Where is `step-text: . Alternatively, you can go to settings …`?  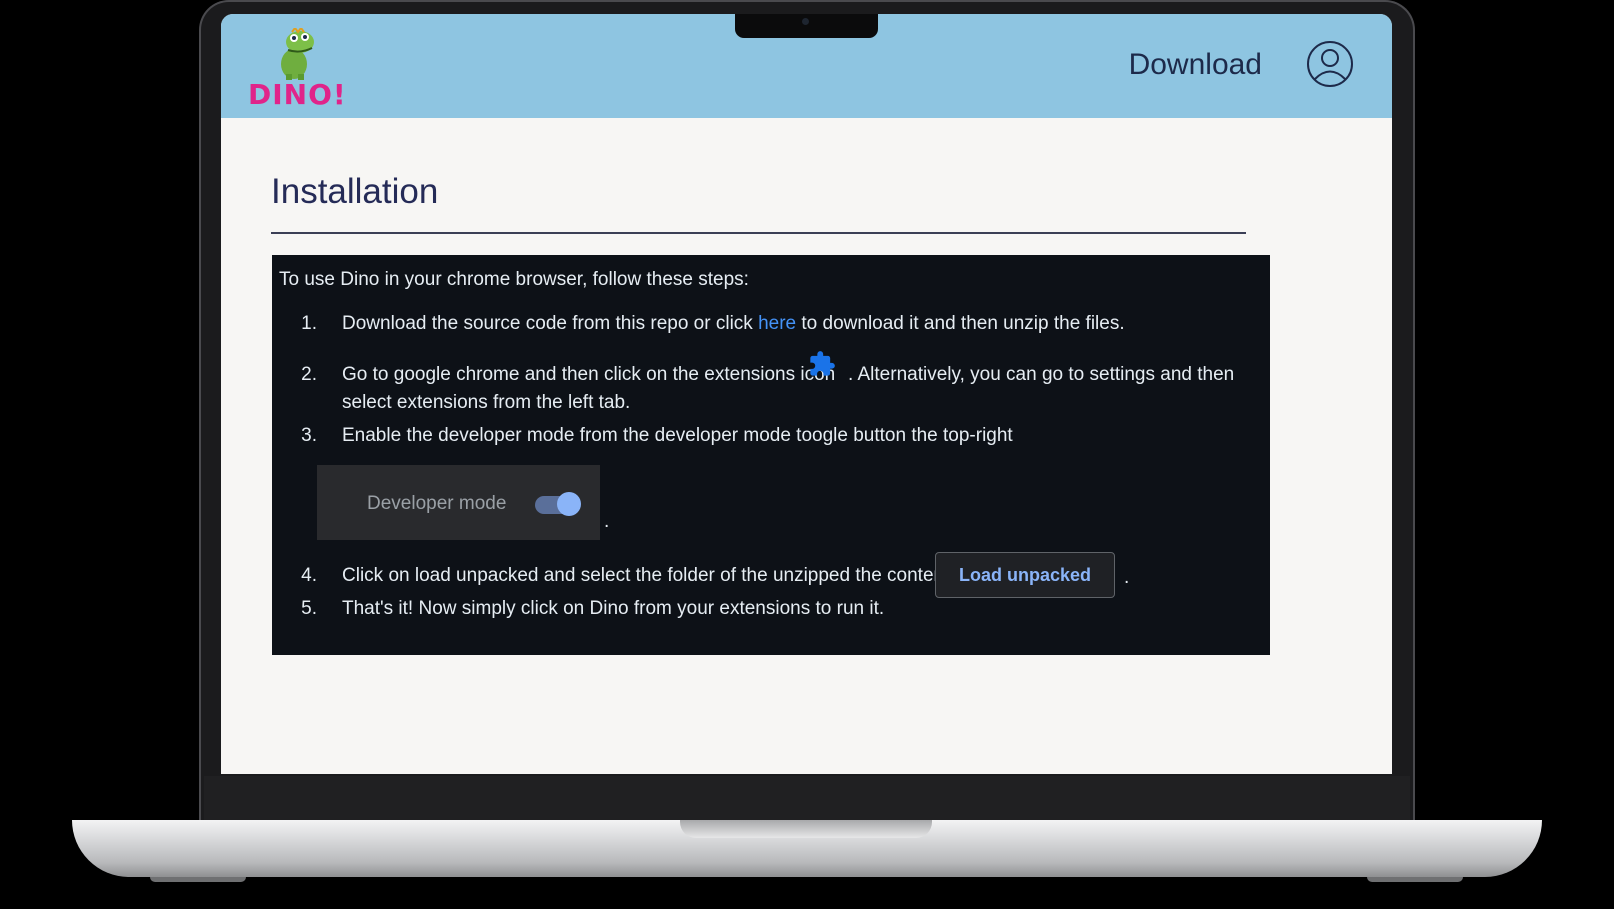
step-text: . Alternatively, you can go to settings … is located at coordinates (1041, 374).